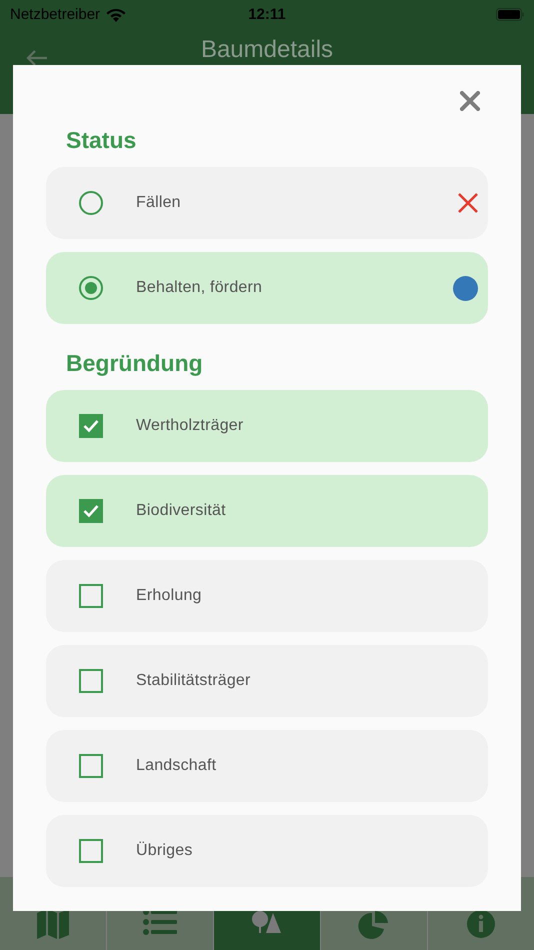  I want to click on carrier-name: Netzbetreiber, so click(55, 14).